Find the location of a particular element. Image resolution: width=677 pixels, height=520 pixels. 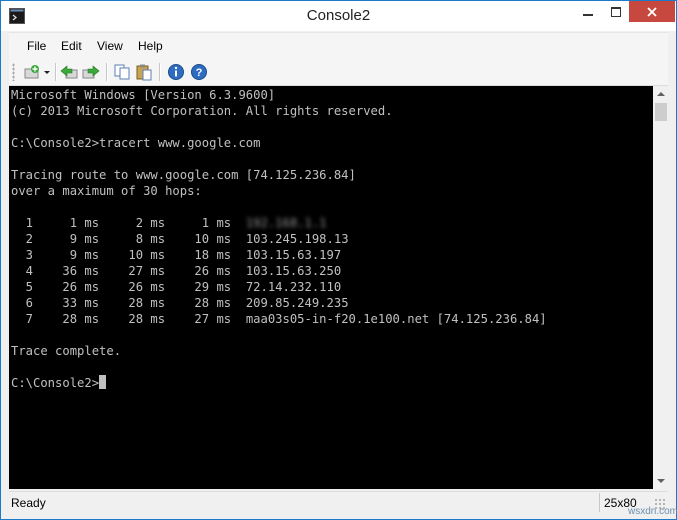

menu-file: File is located at coordinates (36, 46).